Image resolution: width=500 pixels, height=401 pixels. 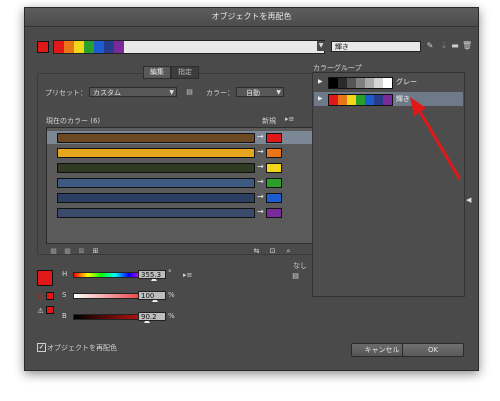 I want to click on annotation-arrow, so click(x=435, y=138).